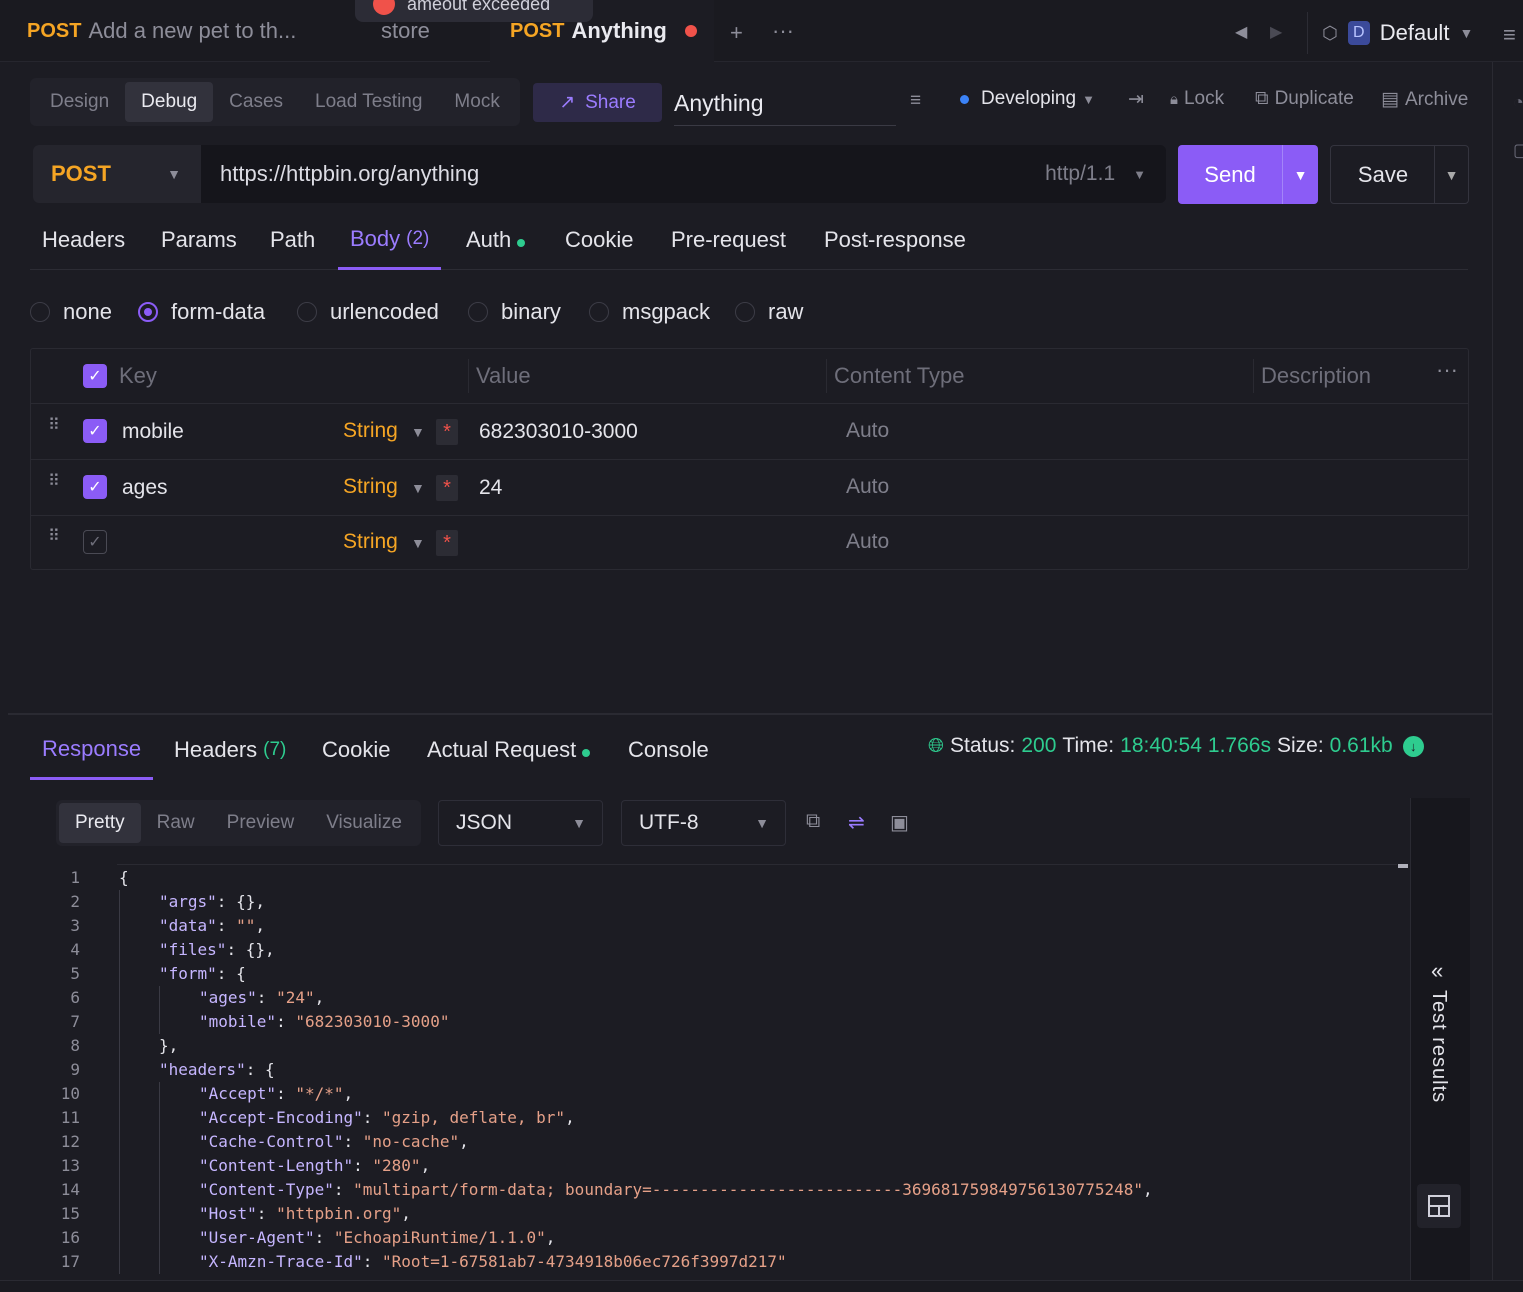 The height and width of the screenshot is (1292, 1523). What do you see at coordinates (520, 823) in the screenshot?
I see `format-select: JSON ▼` at bounding box center [520, 823].